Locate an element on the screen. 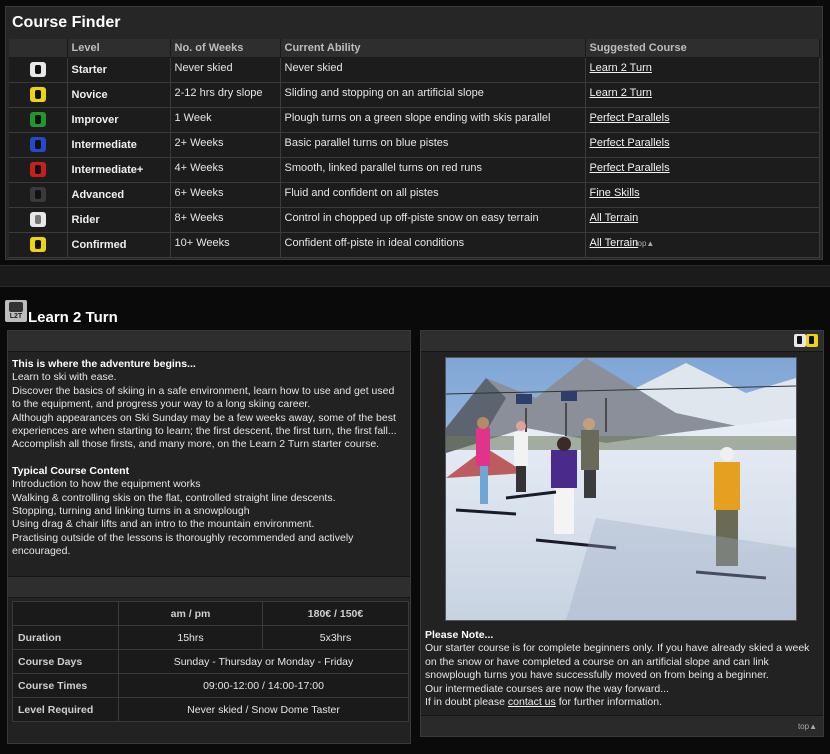  level-cell: Rider is located at coordinates (119, 220).